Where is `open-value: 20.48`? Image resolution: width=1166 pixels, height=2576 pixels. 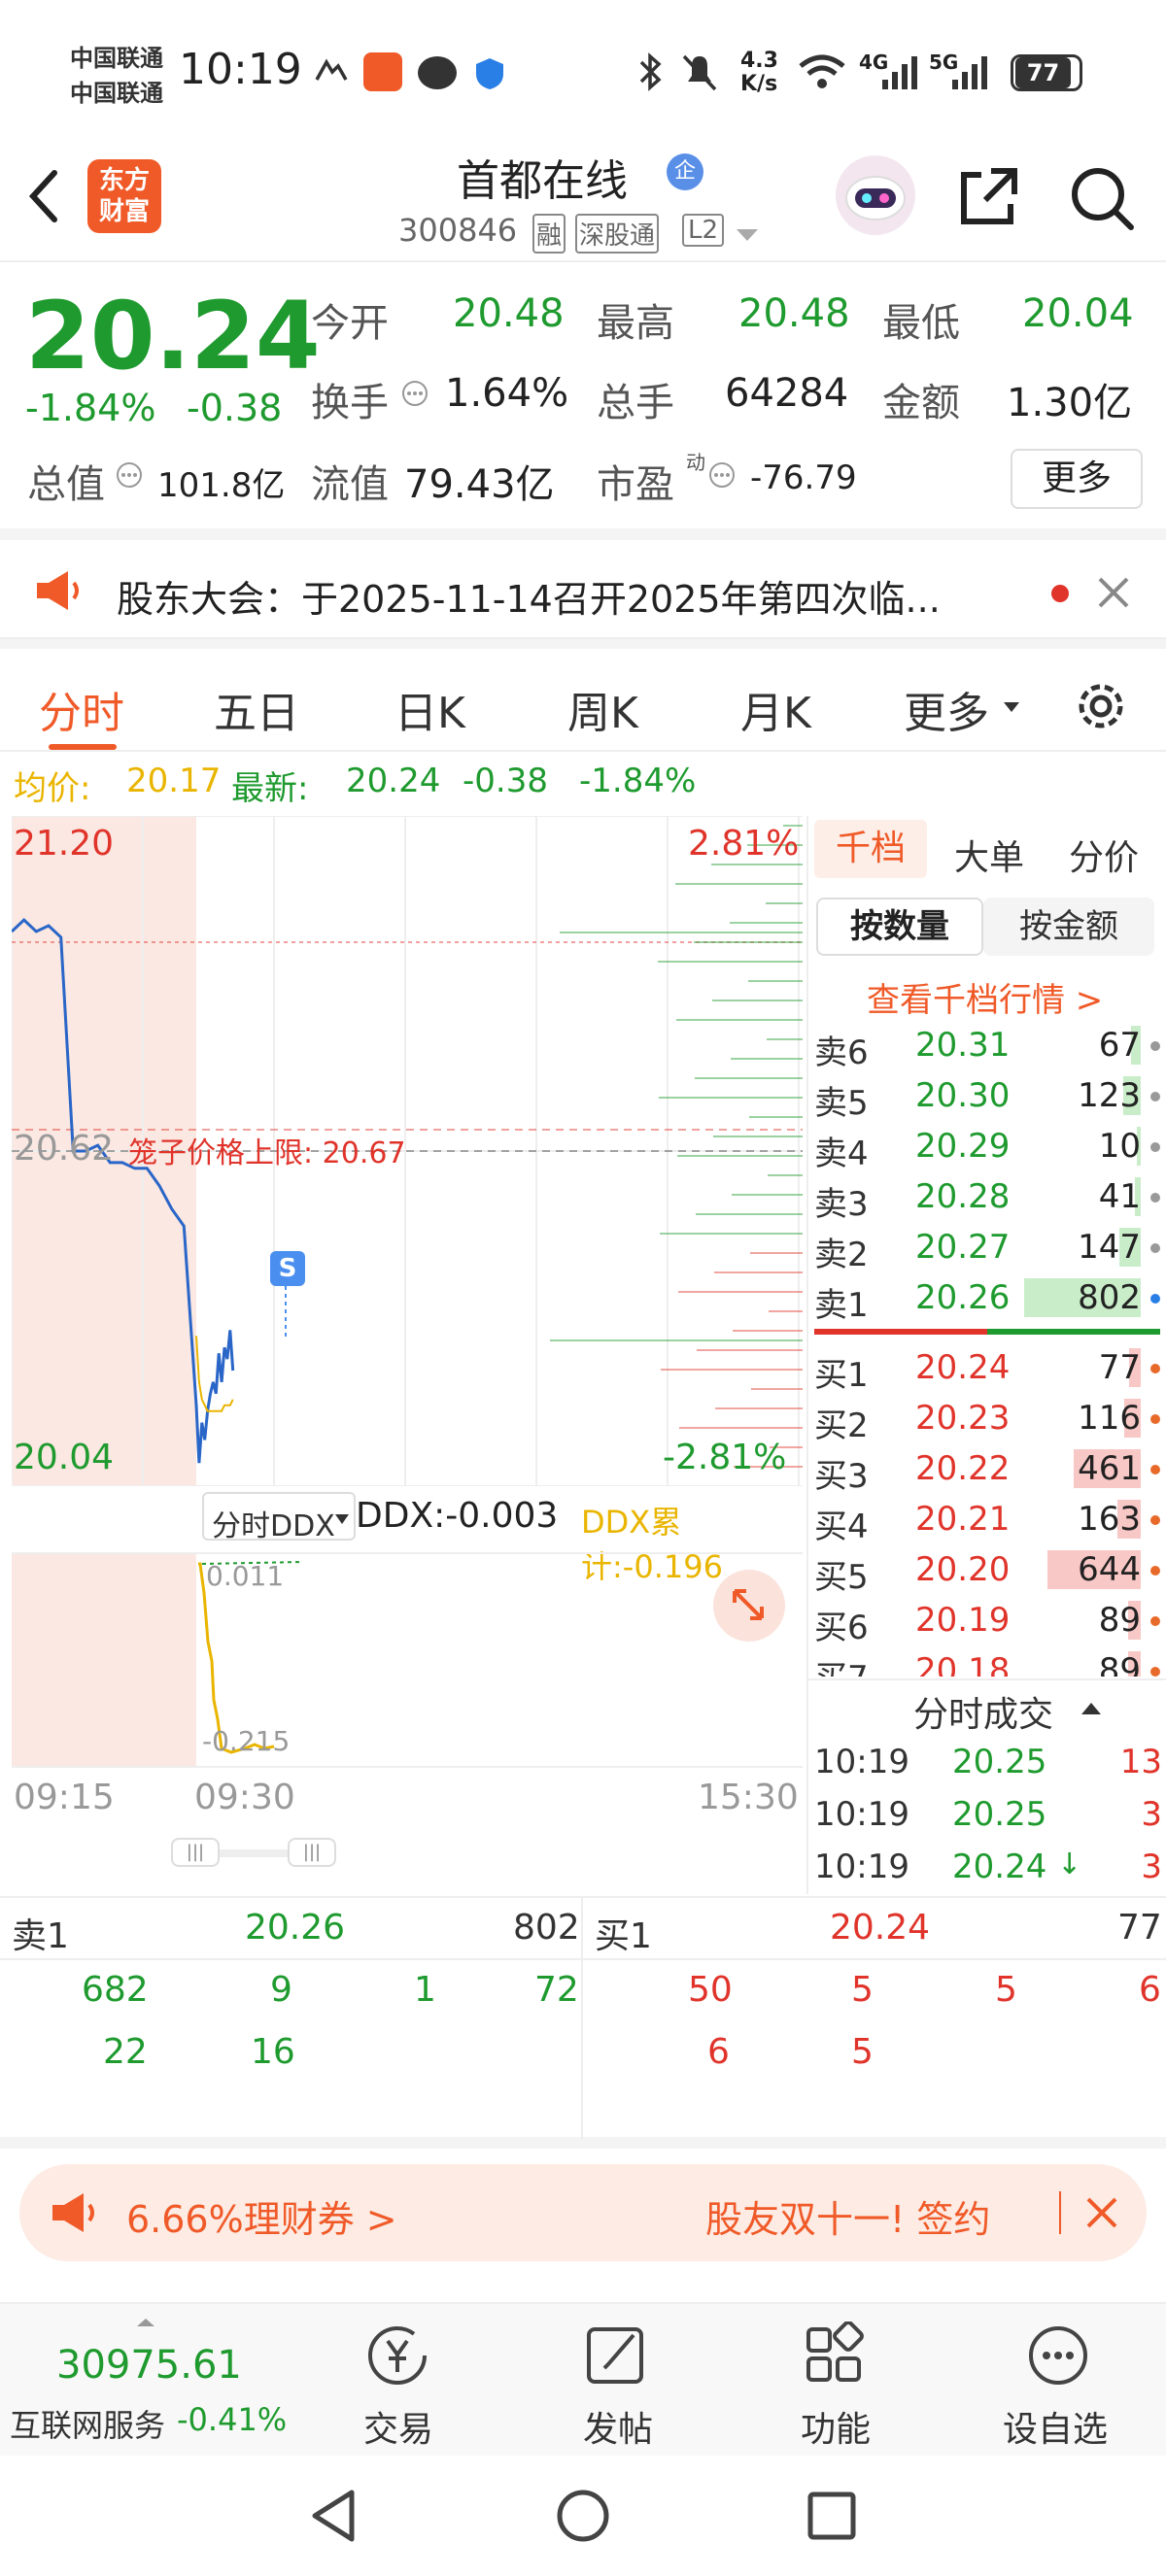
open-value: 20.48 is located at coordinates (509, 313).